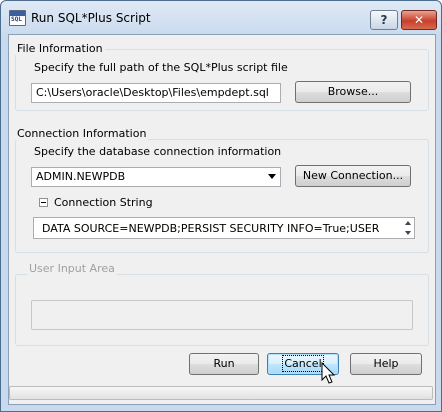 This screenshot has height=412, width=442. Describe the element at coordinates (103, 202) in the screenshot. I see `connection-string-label: Connection String` at that location.